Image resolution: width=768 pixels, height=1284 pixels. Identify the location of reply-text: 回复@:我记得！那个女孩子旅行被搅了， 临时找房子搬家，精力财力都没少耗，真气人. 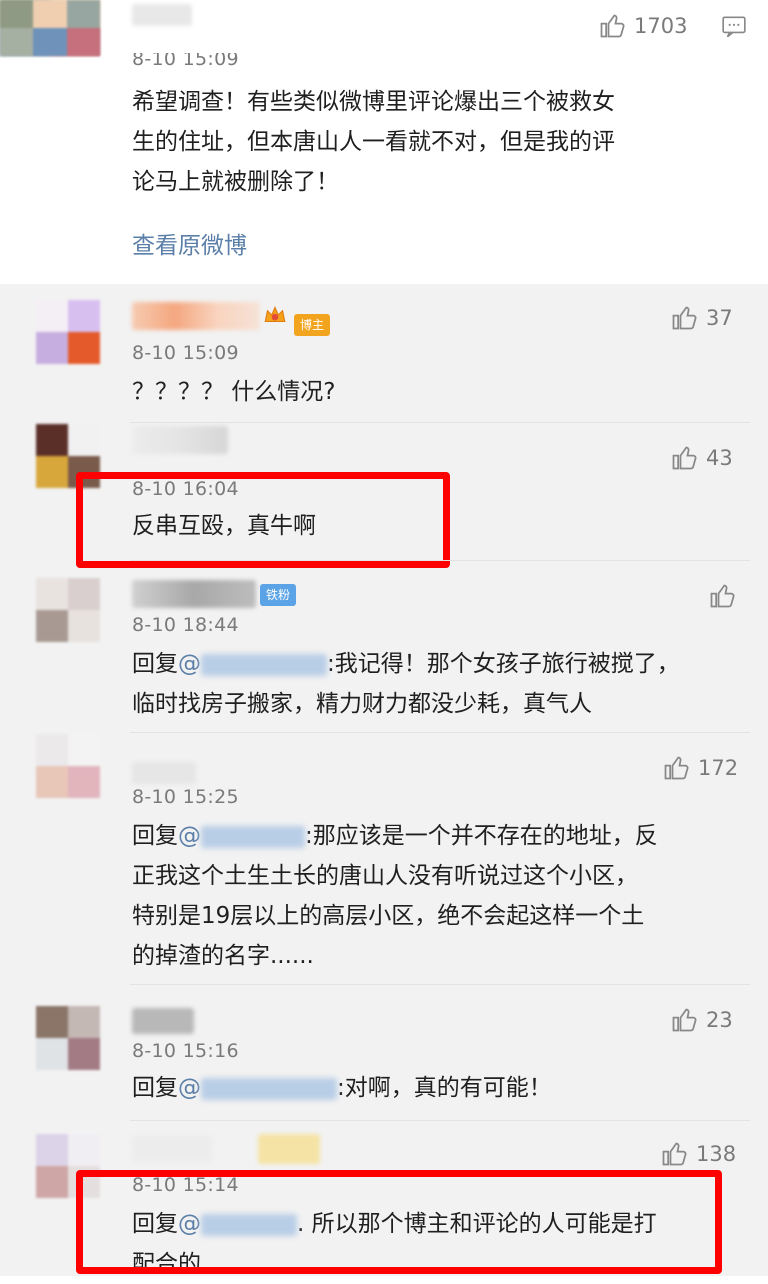
(406, 684).